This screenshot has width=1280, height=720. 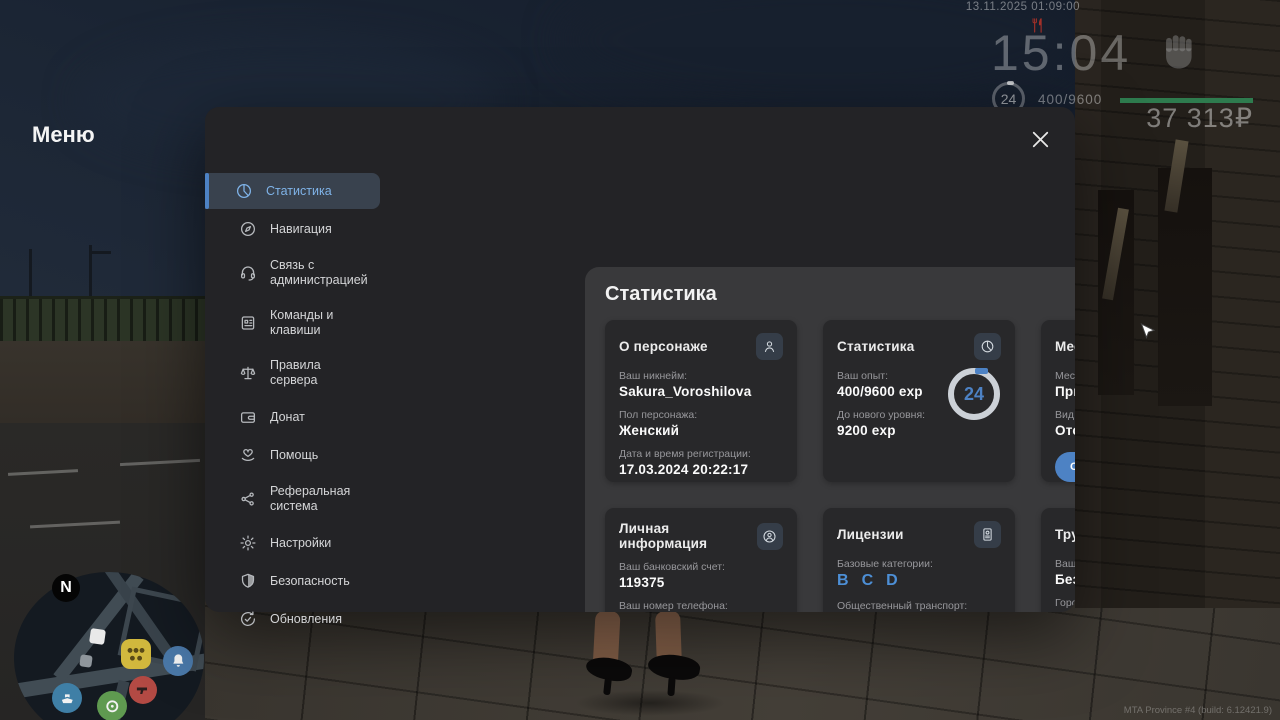 I want to click on card-field: Базовые категории: B C D, so click(x=919, y=574).